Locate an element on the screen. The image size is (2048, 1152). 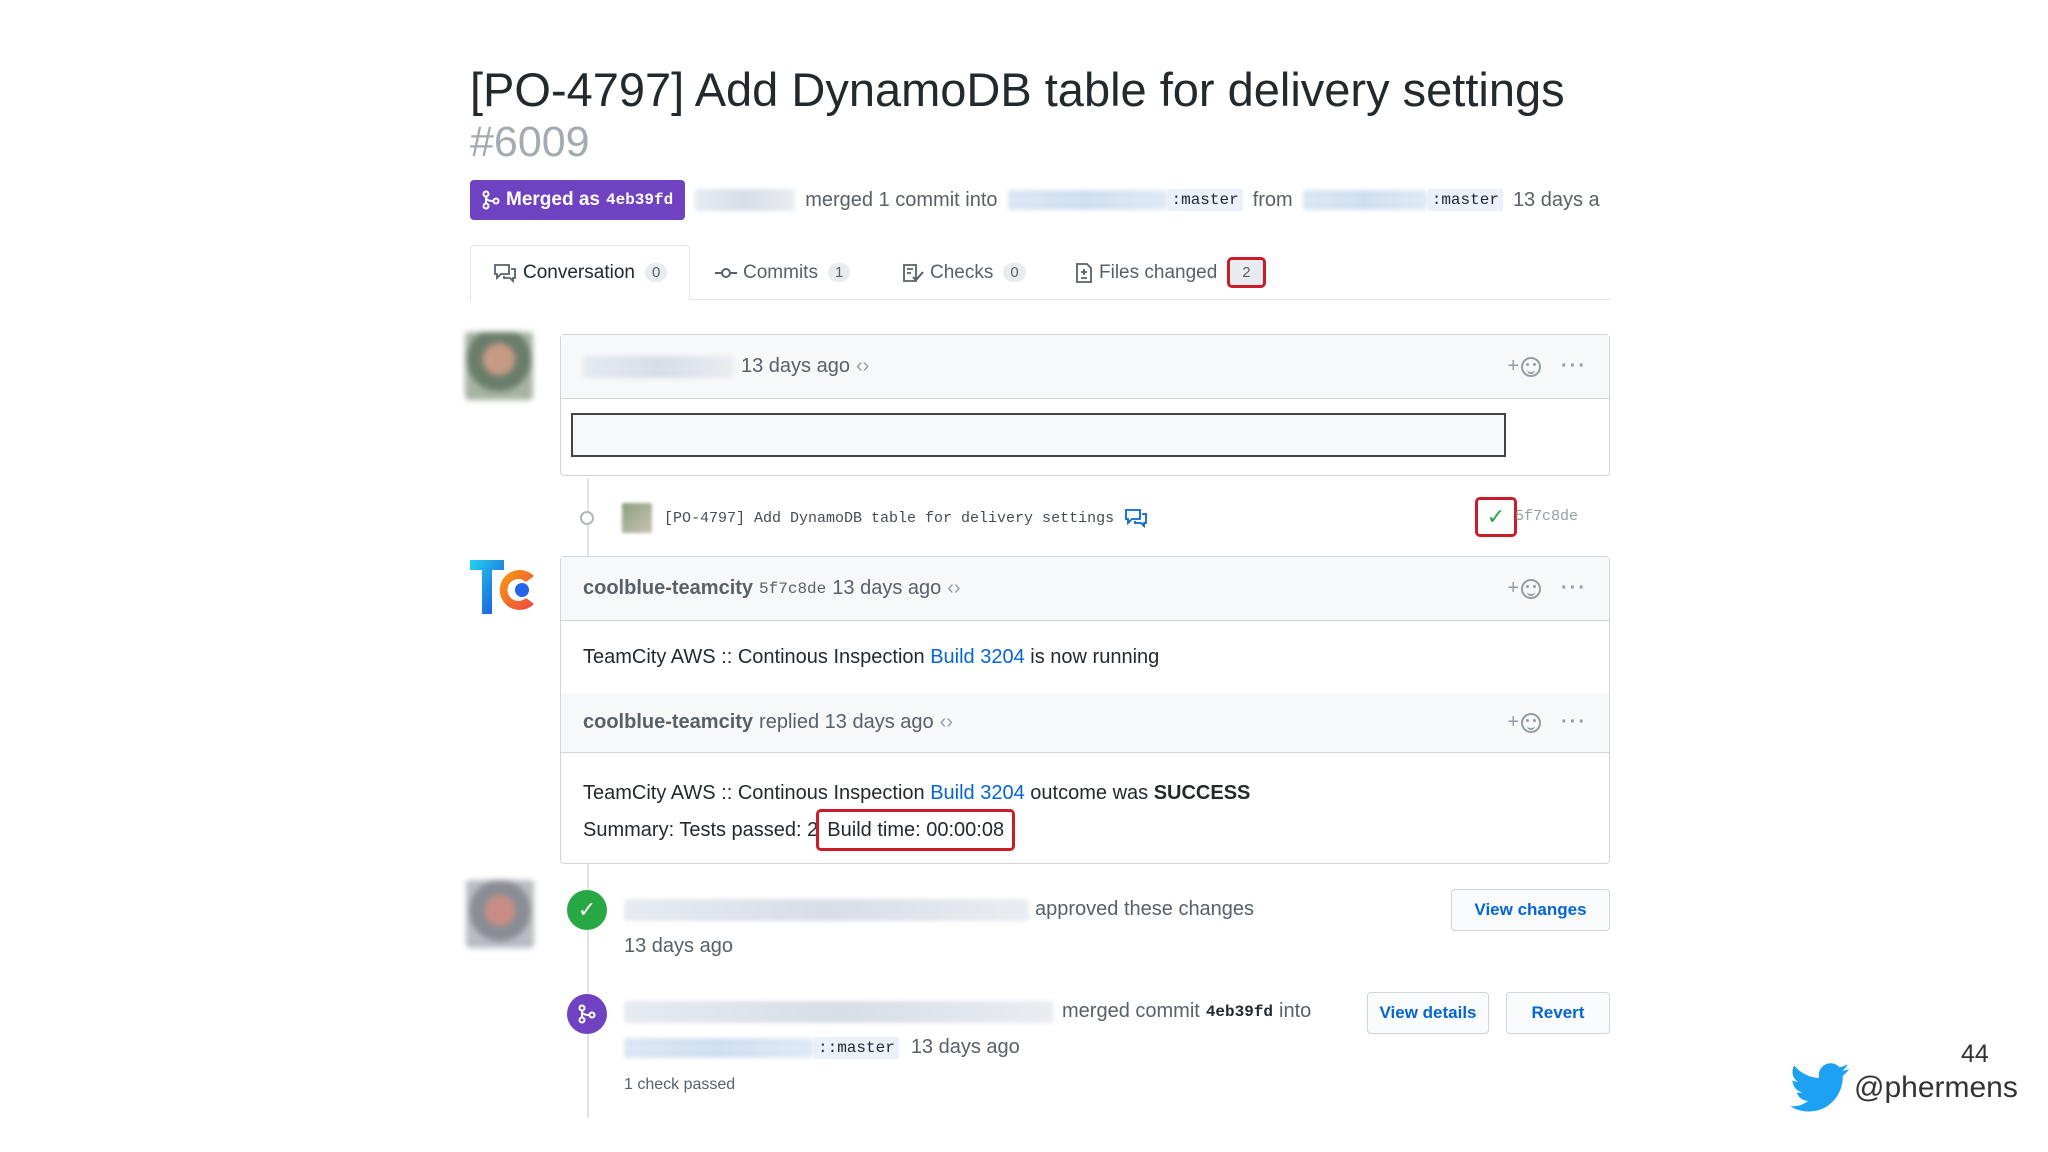
merge-text: merged commit is located at coordinates (1131, 1011).